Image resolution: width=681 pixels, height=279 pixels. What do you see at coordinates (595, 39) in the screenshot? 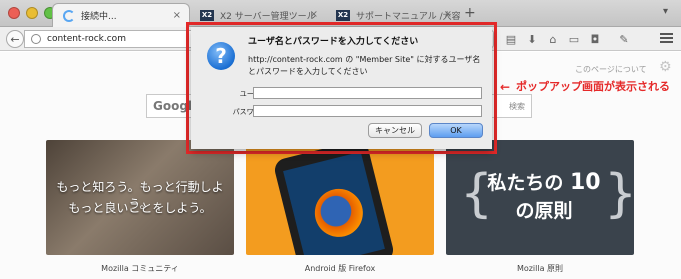
I see `screenshot-icon: ◘` at bounding box center [595, 39].